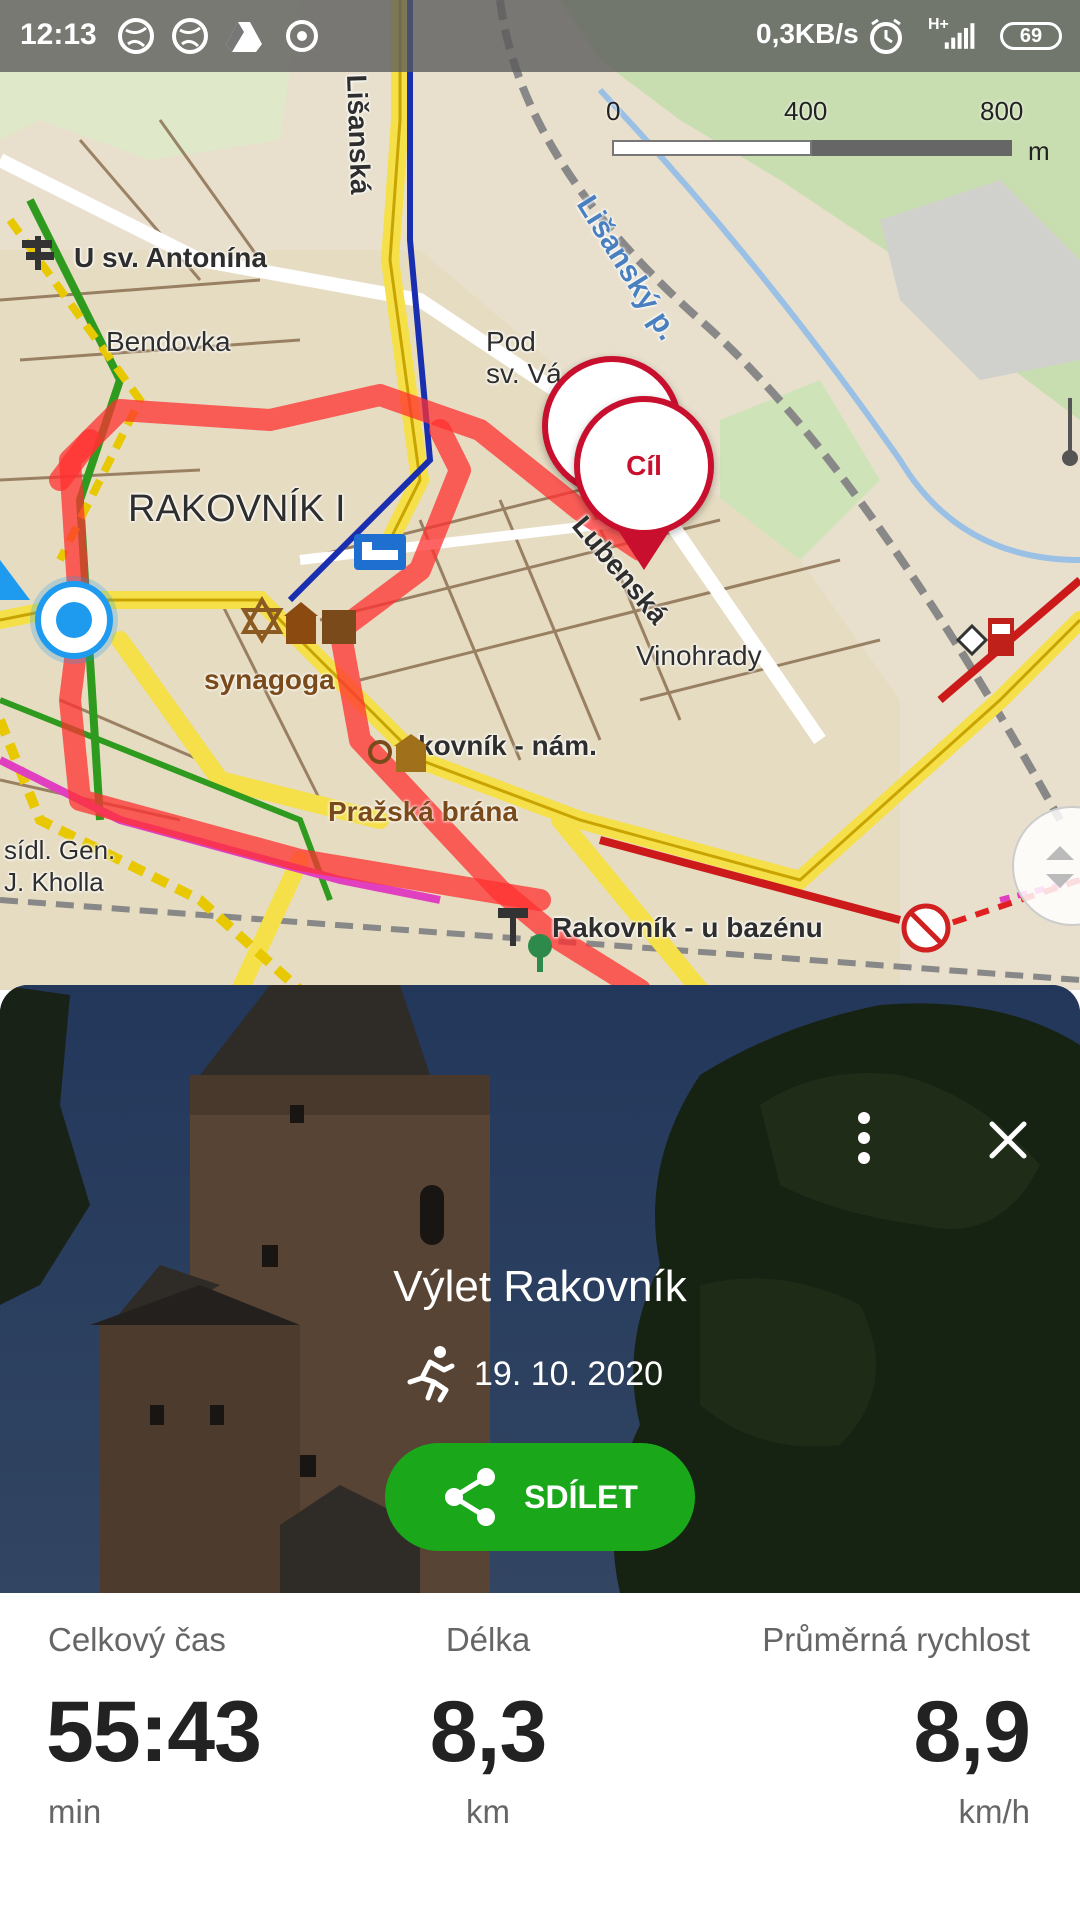  I want to click on zoom-arrows-icon, so click(1060, 867).